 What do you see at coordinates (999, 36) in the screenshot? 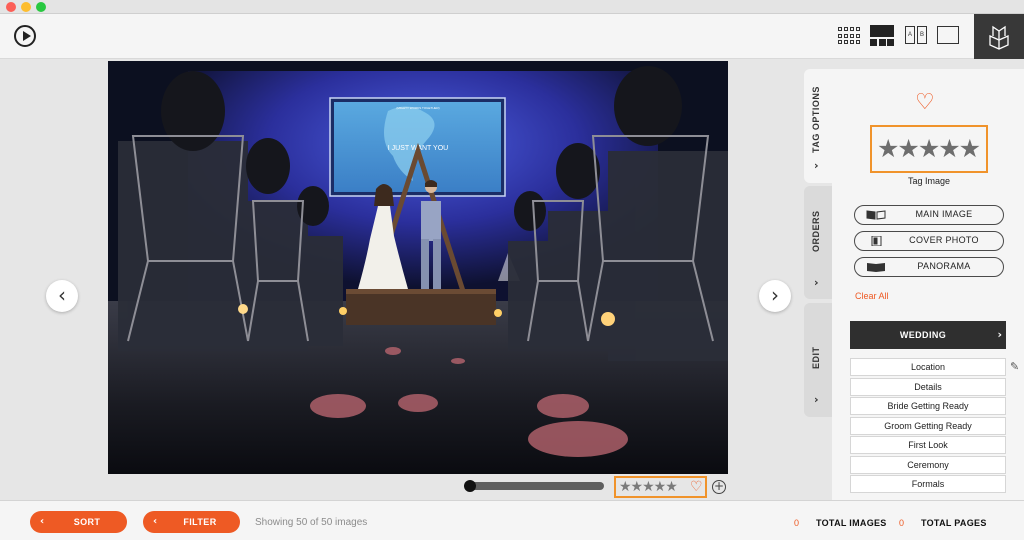
I see `book-icon` at bounding box center [999, 36].